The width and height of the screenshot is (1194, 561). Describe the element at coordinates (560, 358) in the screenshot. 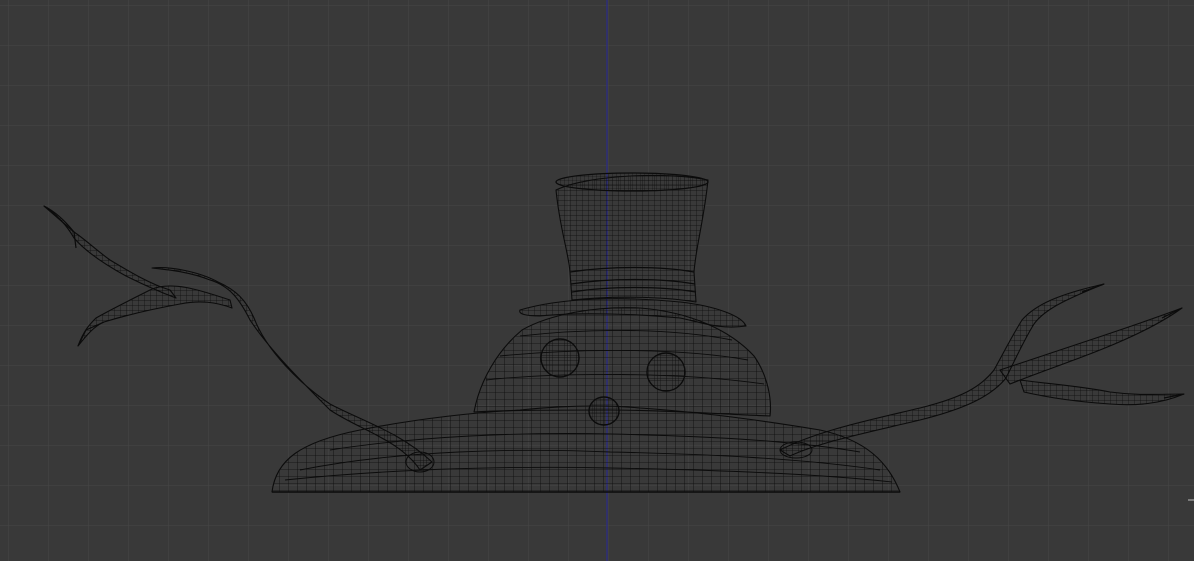

I see `button-eye-left` at that location.